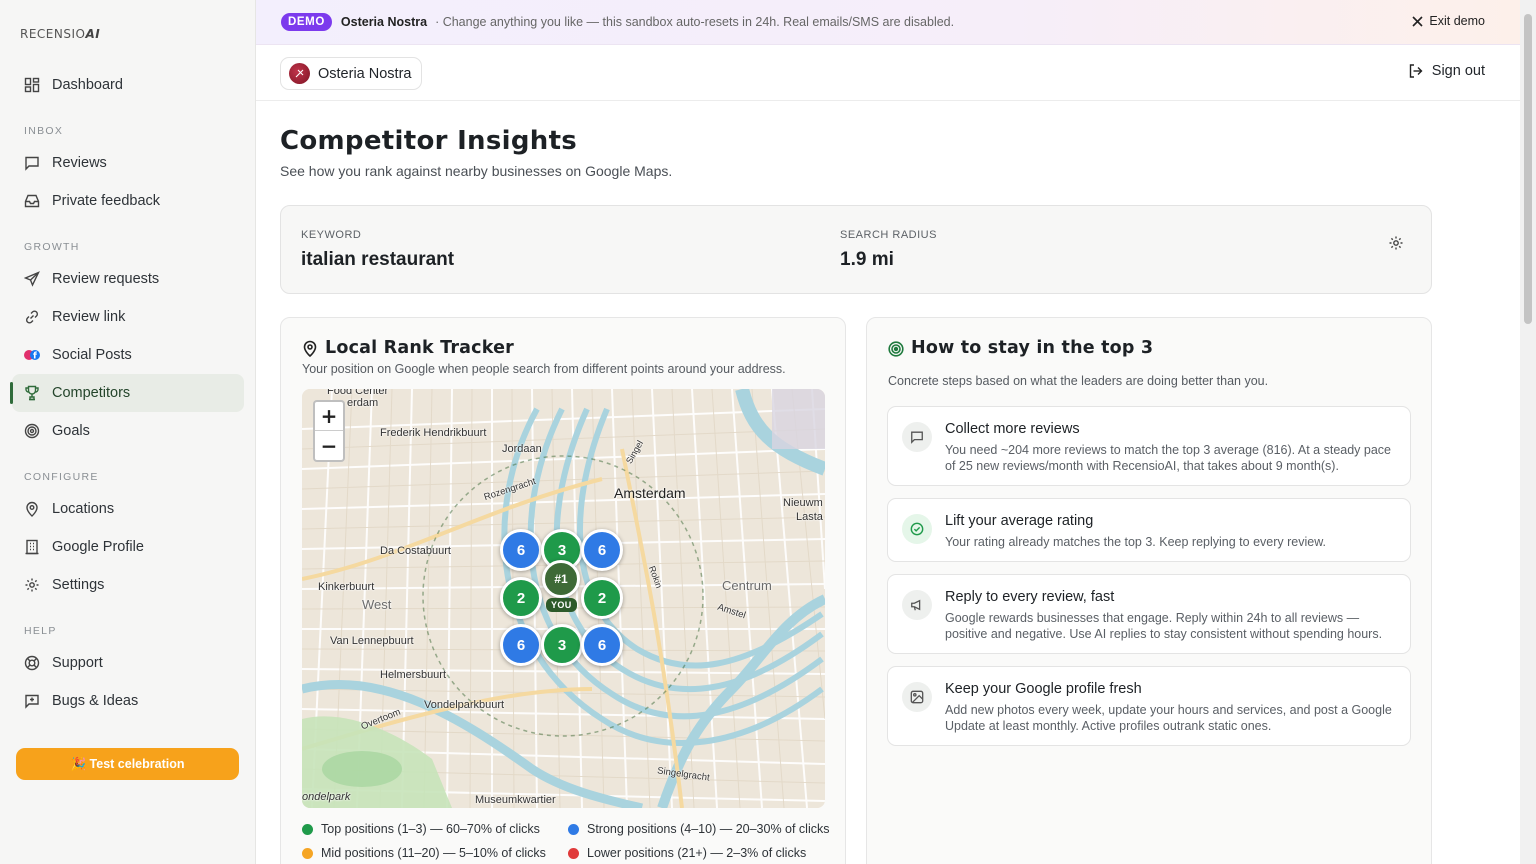 The image size is (1536, 864). I want to click on business-avatar, so click(299, 73).